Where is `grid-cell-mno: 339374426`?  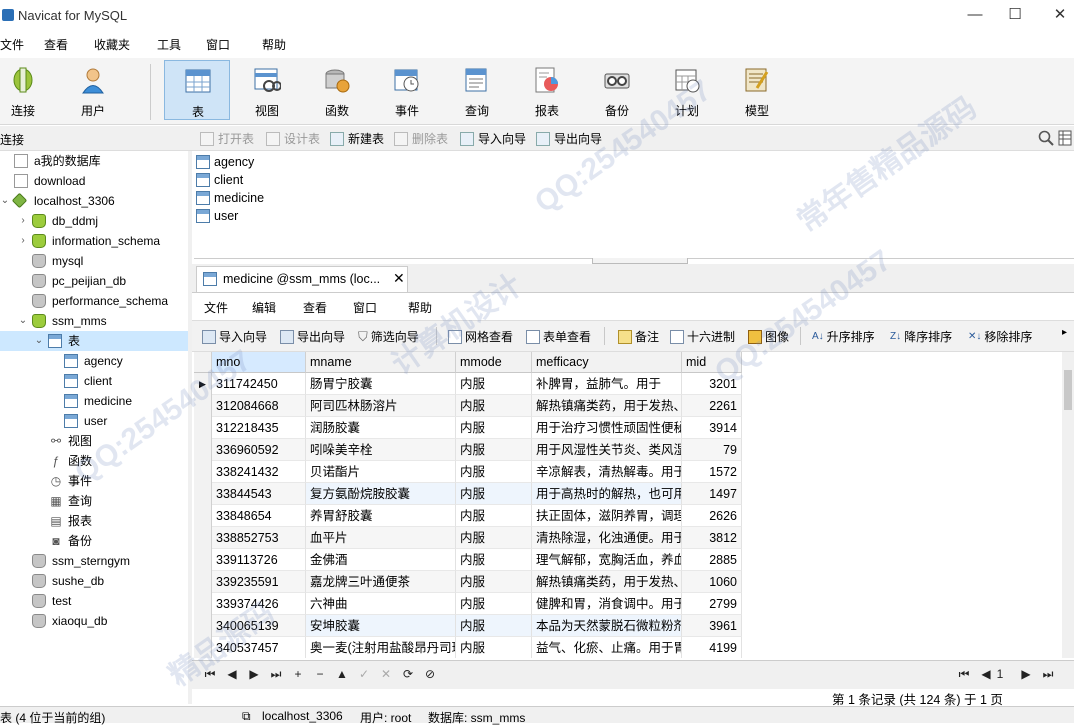
grid-cell-mno: 339374426 is located at coordinates (259, 604).